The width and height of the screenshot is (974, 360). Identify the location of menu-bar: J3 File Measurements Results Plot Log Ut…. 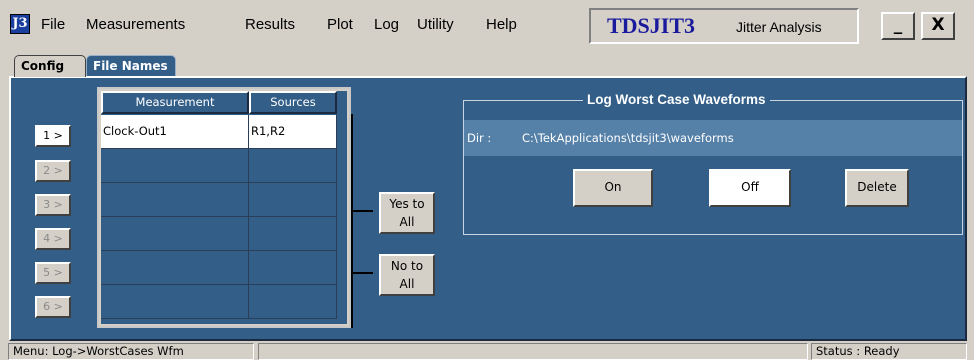
(487, 25).